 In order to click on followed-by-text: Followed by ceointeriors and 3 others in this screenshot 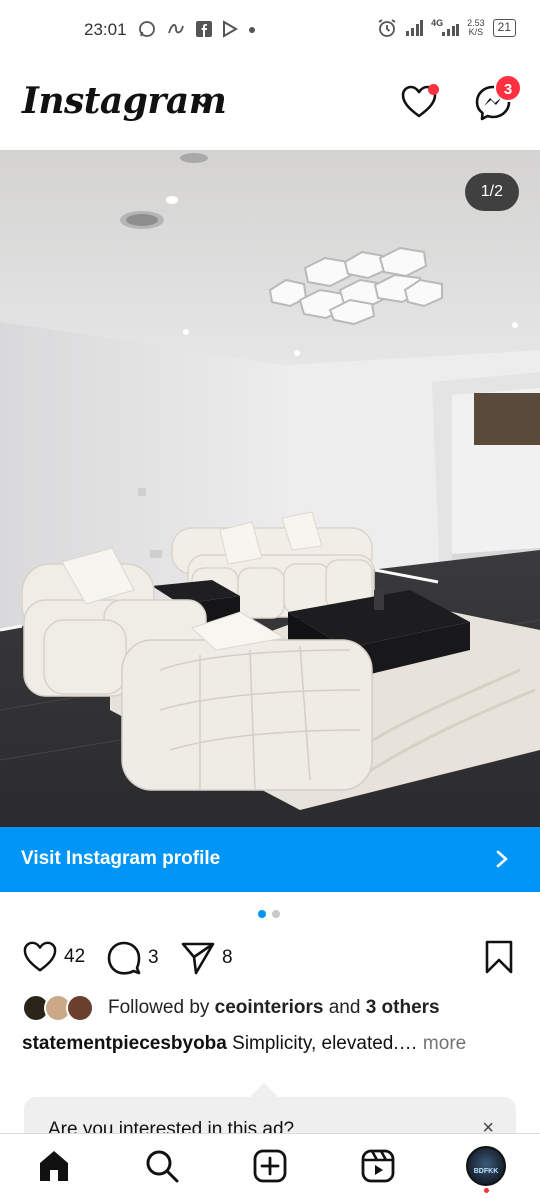, I will do `click(274, 1008)`.